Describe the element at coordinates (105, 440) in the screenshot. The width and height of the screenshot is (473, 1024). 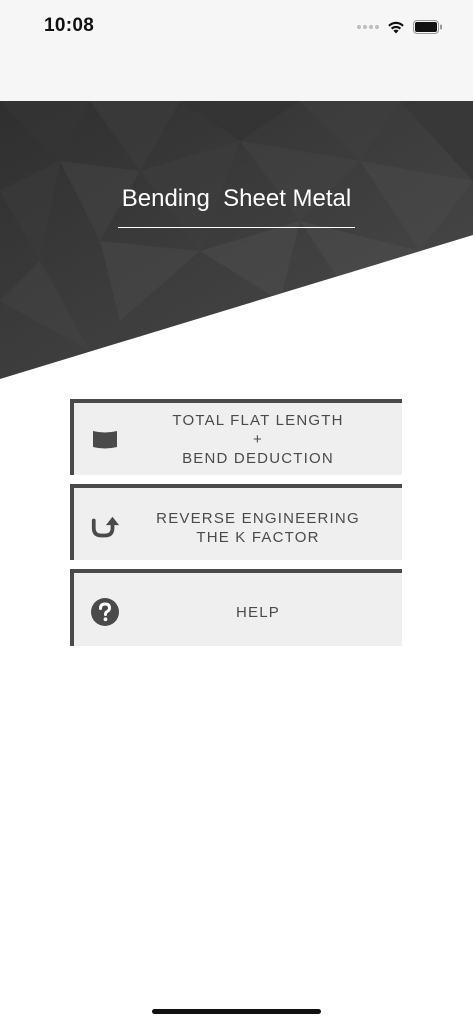
I see `curved-sheet-icon` at that location.